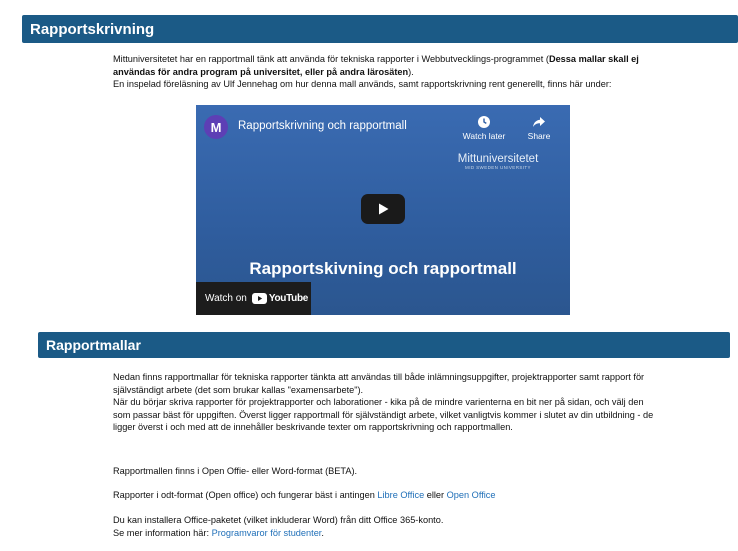 This screenshot has width=738, height=551. What do you see at coordinates (484, 122) in the screenshot?
I see `clock-icon` at bounding box center [484, 122].